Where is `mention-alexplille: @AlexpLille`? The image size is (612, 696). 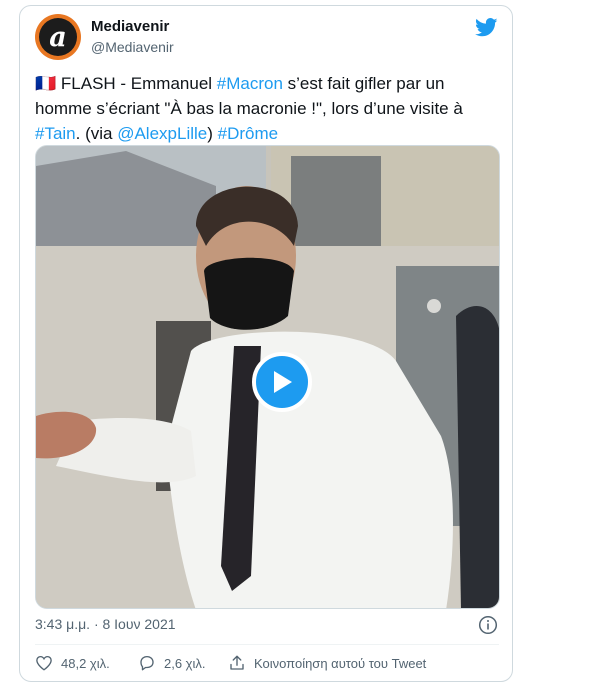 mention-alexplille: @AlexpLille is located at coordinates (162, 133).